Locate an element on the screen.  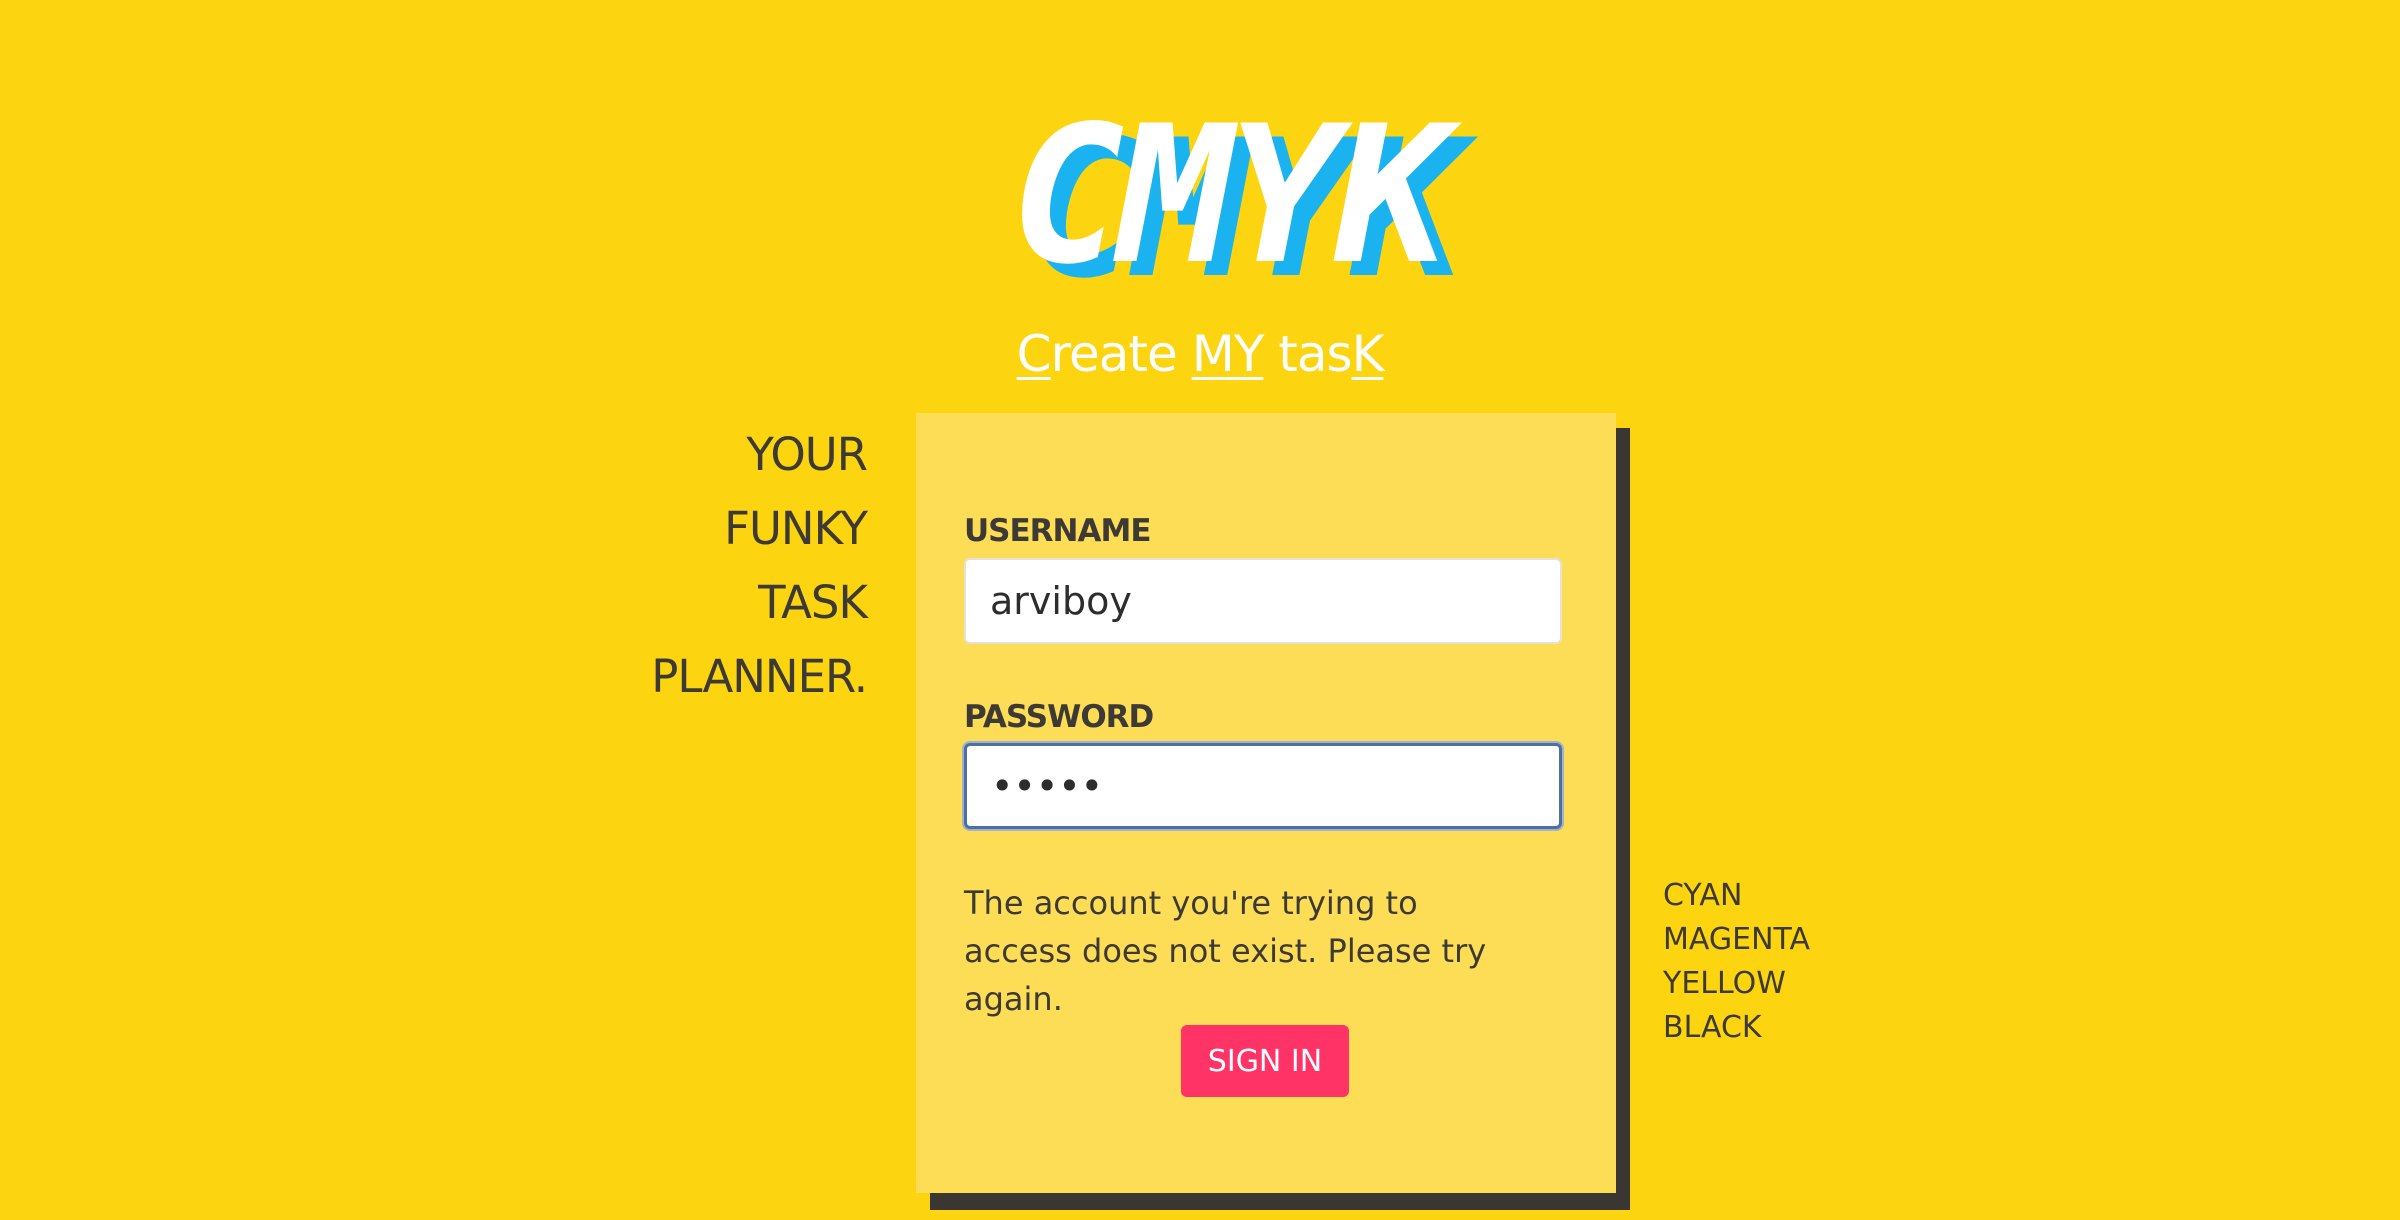
color-item-yellow: YELLOW is located at coordinates (1724, 983).